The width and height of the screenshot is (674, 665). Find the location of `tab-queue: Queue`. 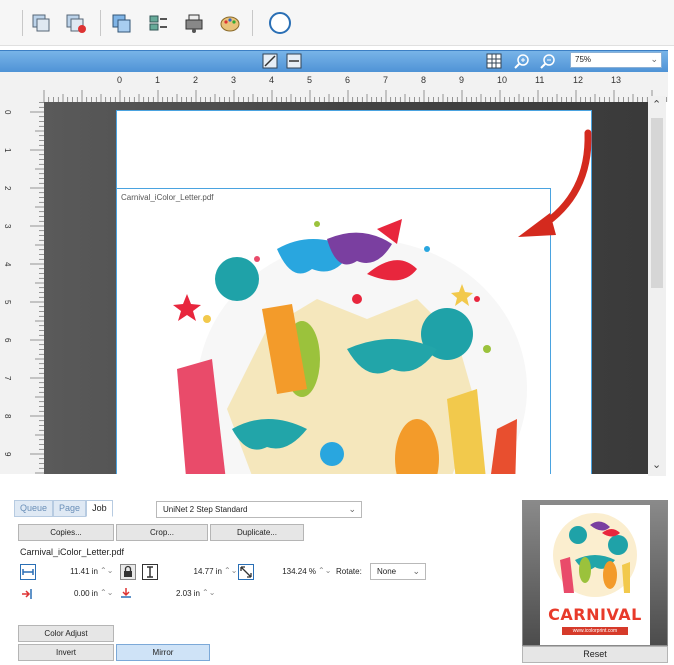

tab-queue: Queue is located at coordinates (34, 508).